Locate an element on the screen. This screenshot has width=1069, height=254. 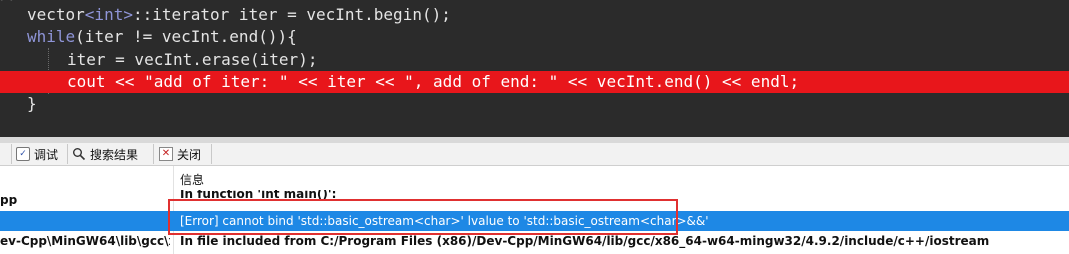
tab-search-results-label: 搜索结果 is located at coordinates (114, 154).